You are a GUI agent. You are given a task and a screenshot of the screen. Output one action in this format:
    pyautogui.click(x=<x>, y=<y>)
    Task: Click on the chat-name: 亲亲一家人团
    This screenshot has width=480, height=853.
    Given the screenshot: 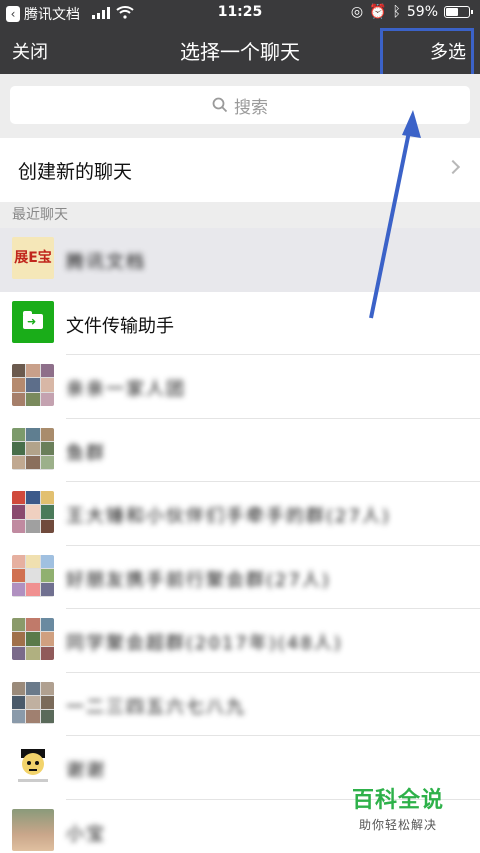 What is the action you would take?
    pyautogui.click(x=126, y=389)
    